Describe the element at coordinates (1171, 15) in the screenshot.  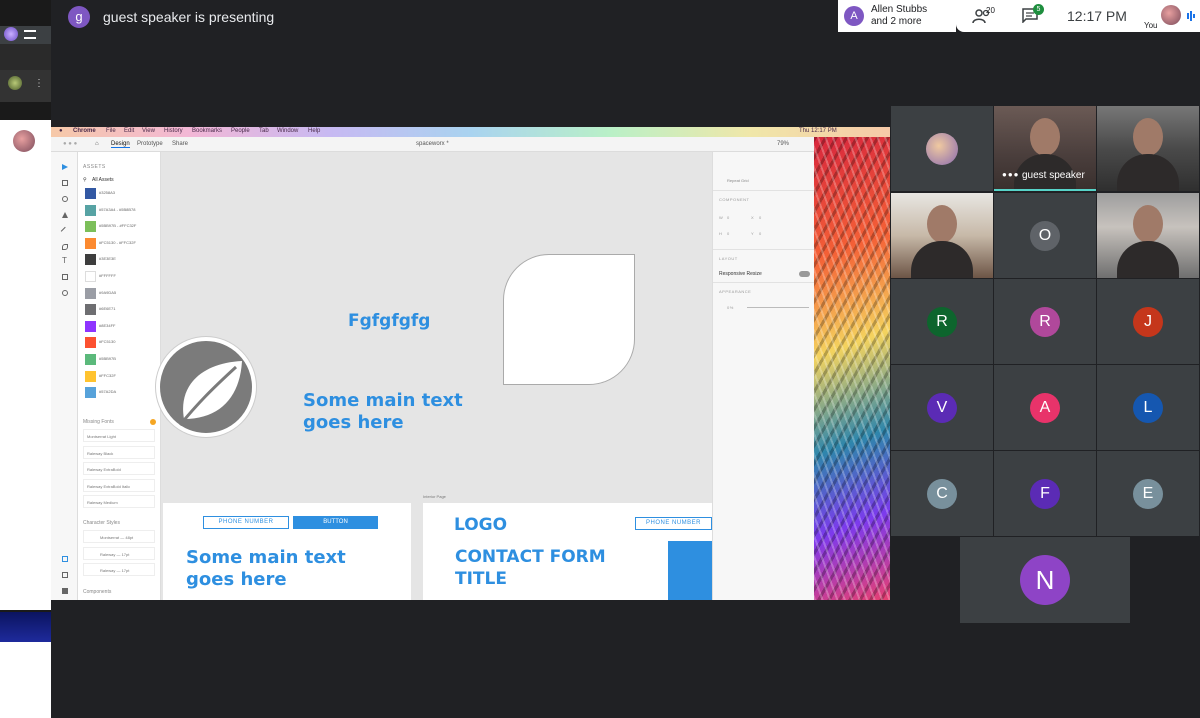
I see `self-avatar` at that location.